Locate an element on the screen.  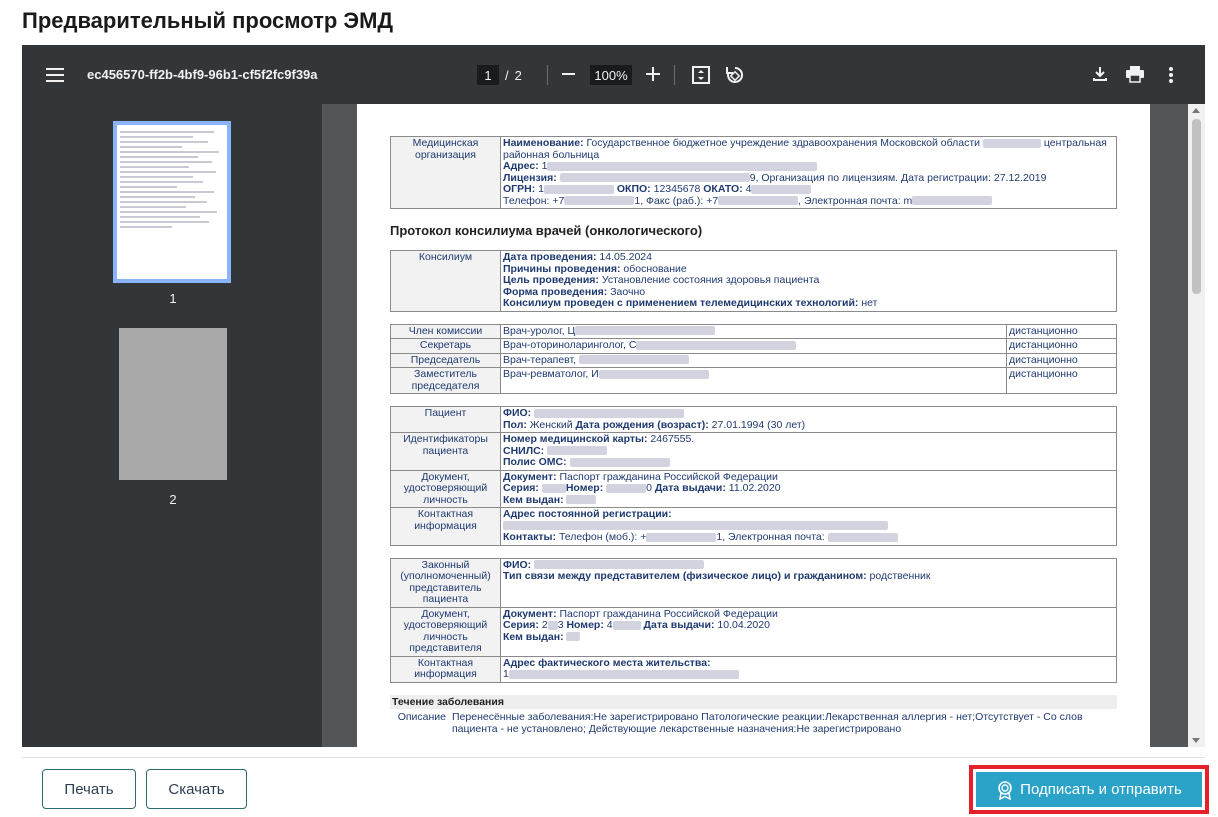
page-number-input: 1 is located at coordinates (488, 75).